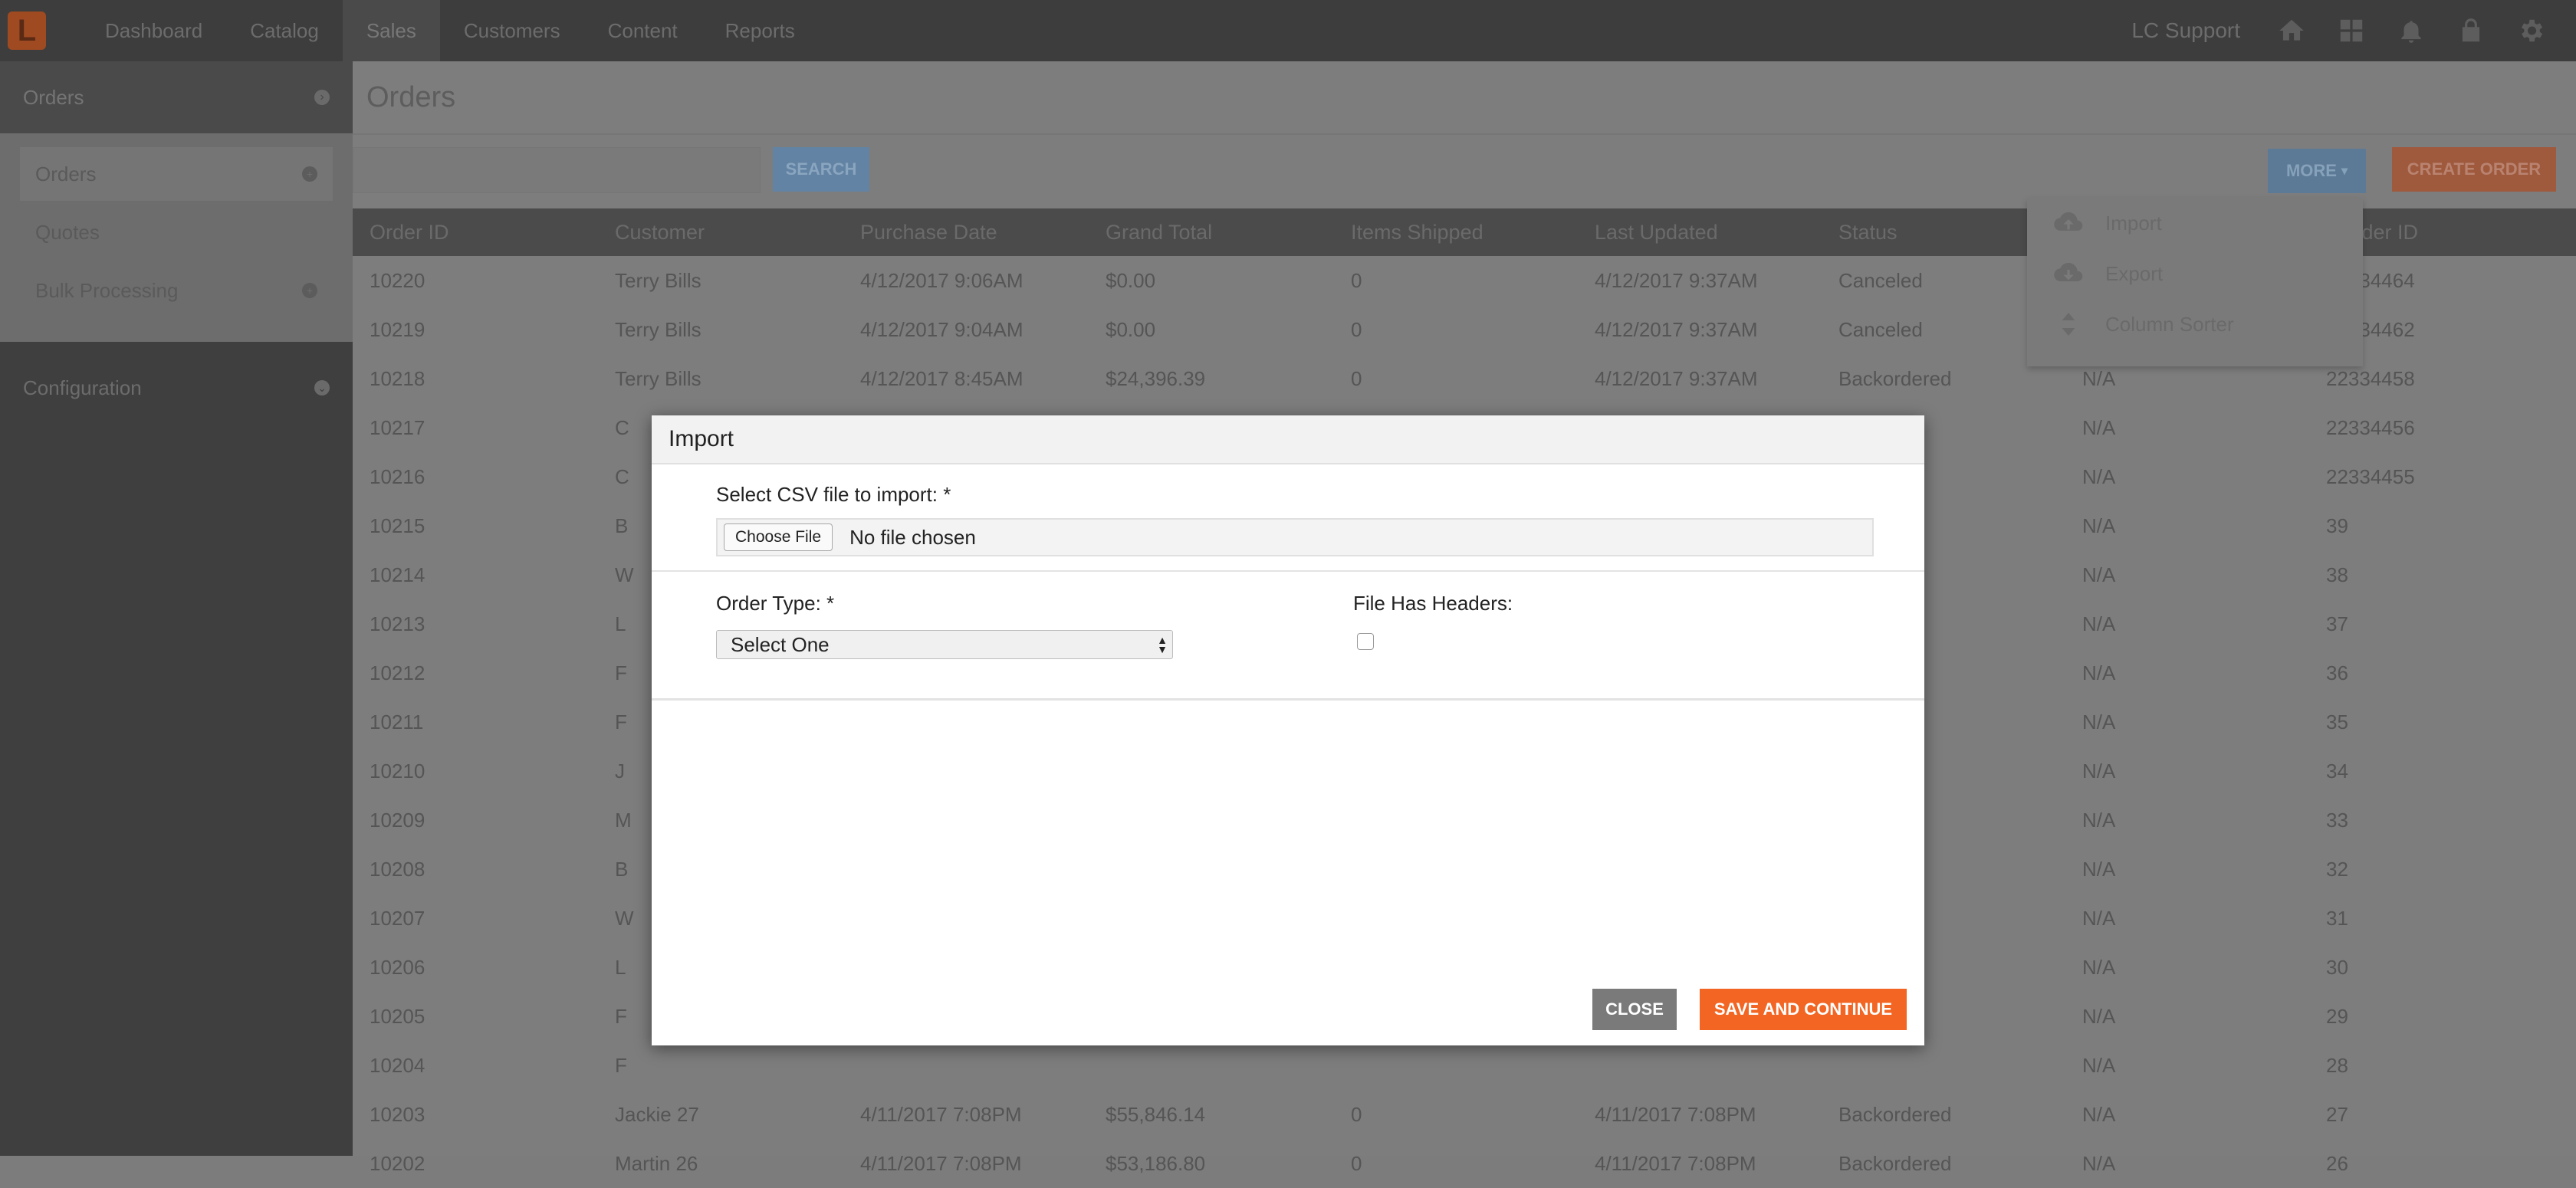  Describe the element at coordinates (1803, 1010) in the screenshot. I see `save-and-continue-button: SAVE AND CONTINUE` at that location.